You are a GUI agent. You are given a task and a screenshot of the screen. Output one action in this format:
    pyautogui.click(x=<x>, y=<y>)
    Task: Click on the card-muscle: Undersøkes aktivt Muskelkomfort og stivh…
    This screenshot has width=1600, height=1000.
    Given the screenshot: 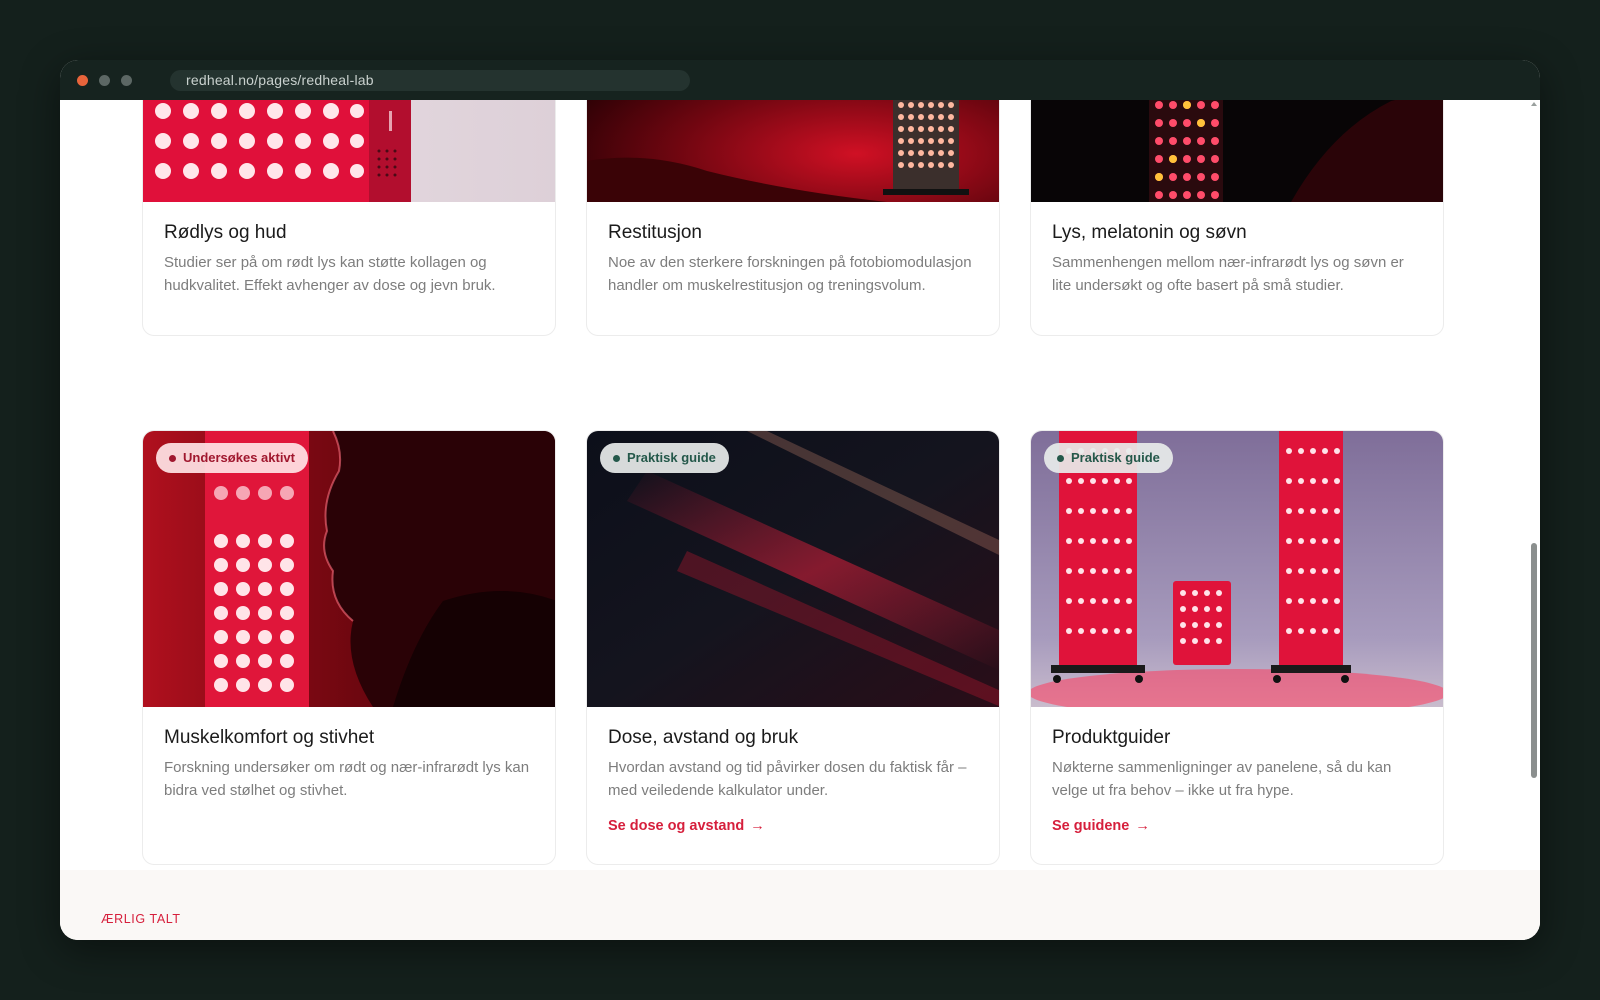 What is the action you would take?
    pyautogui.click(x=349, y=647)
    